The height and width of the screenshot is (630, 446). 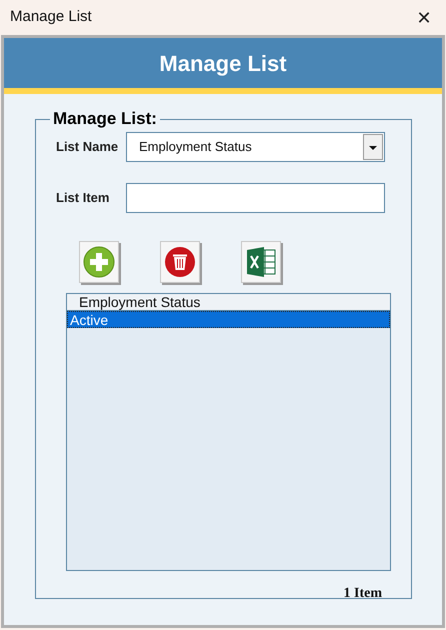 What do you see at coordinates (255, 147) in the screenshot?
I see `list-name-dropdown: Employment Status` at bounding box center [255, 147].